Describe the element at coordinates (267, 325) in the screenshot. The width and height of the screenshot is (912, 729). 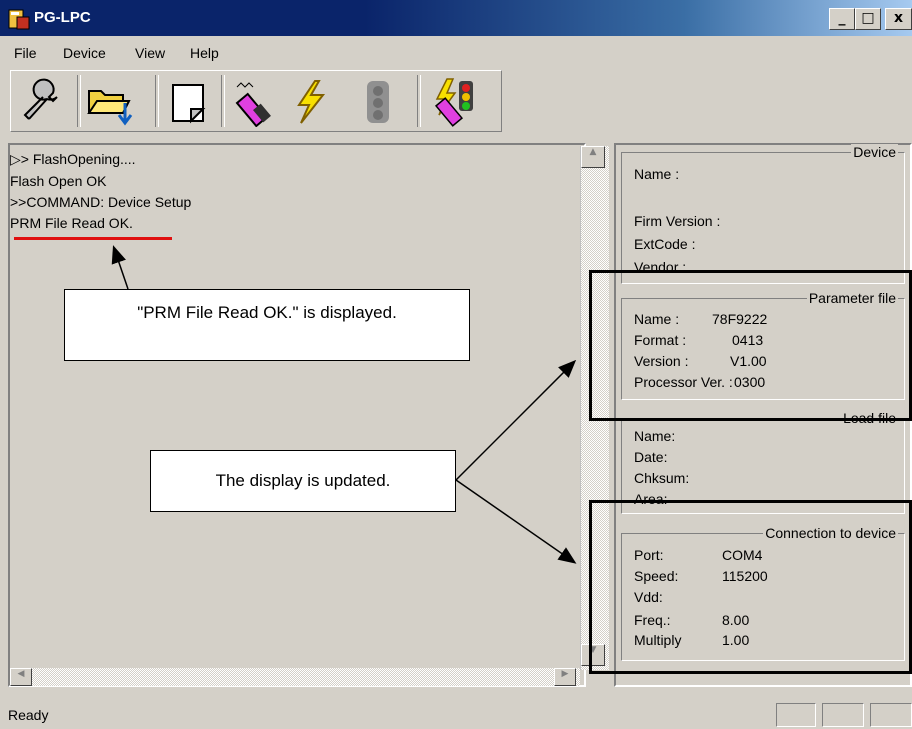
I see `callout-prm-read: "PRM File Read OK." is displayed.` at that location.